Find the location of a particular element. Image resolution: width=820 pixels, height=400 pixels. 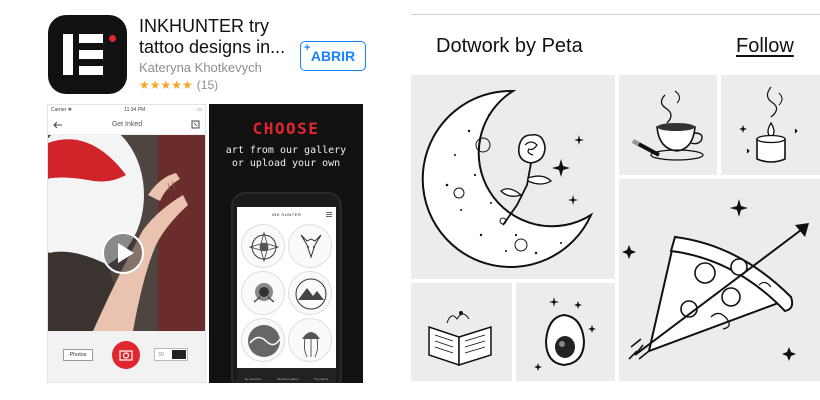

mandala-sketch is located at coordinates (264, 247).